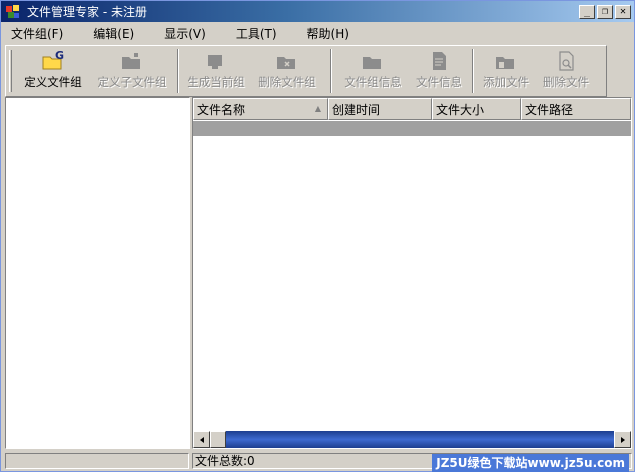 This screenshot has height=472, width=635. Describe the element at coordinates (113, 33) in the screenshot. I see `menu-edit: 编辑(E)` at that location.